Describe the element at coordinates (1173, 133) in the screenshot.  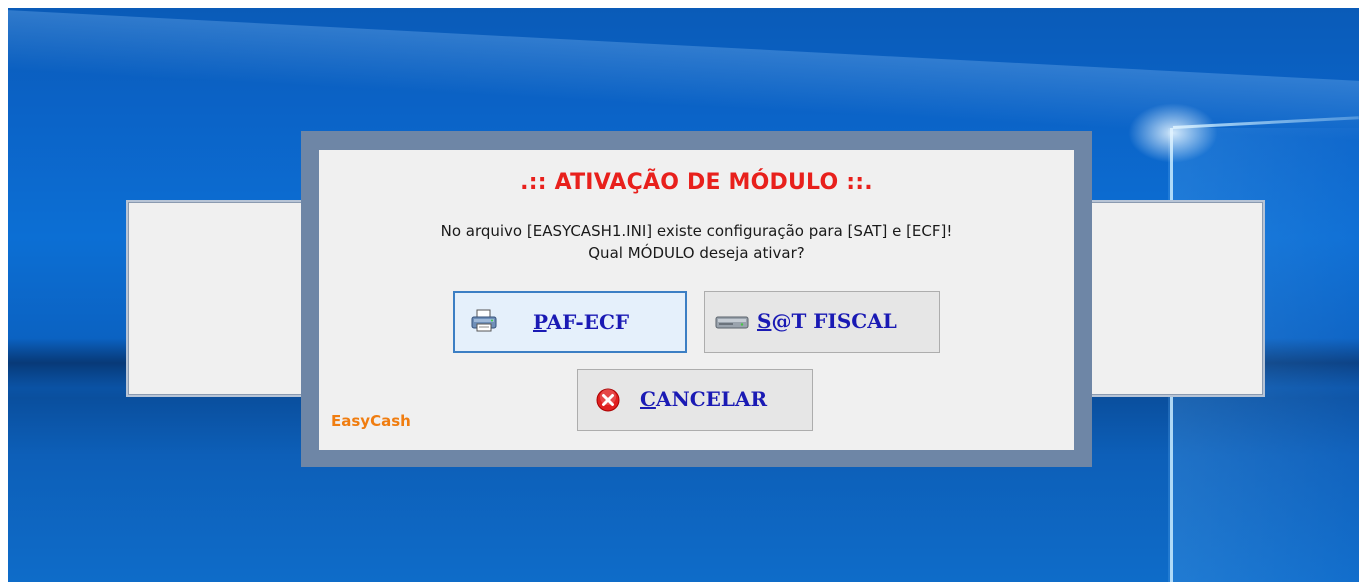
I see `wallpaper-light-glow` at that location.